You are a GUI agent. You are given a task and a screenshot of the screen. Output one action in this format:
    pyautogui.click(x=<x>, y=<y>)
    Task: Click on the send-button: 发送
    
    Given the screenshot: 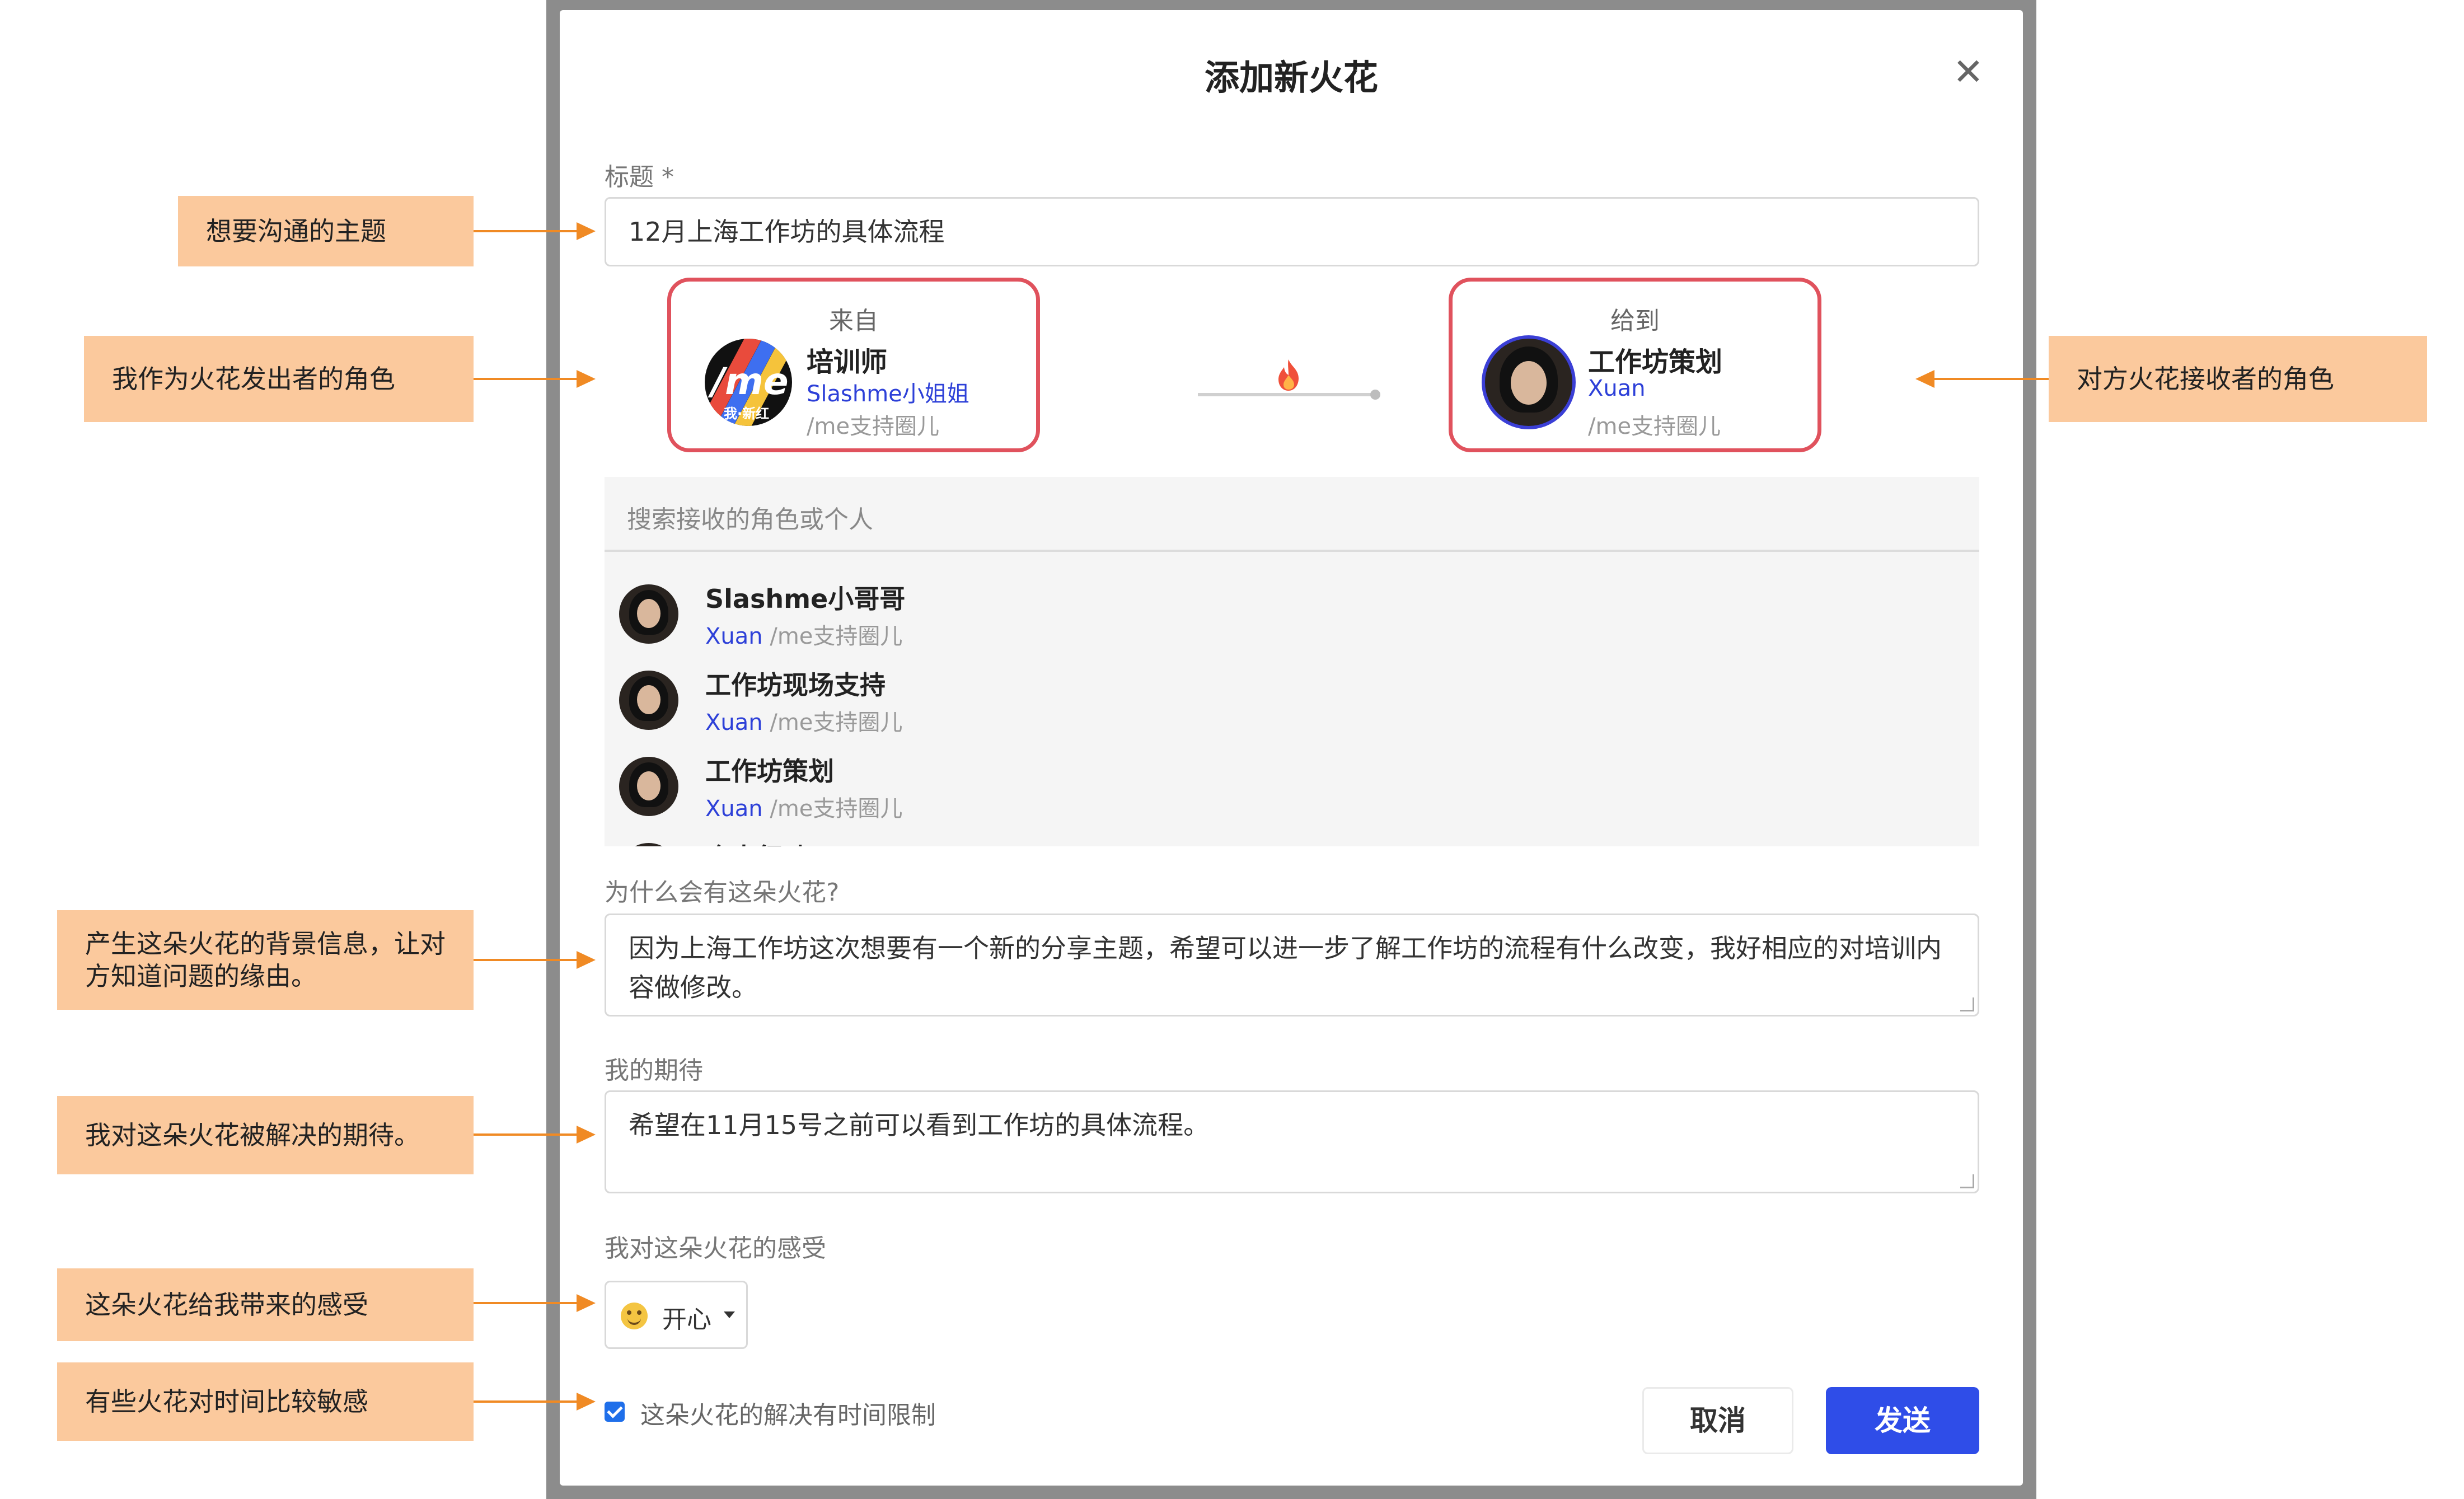 What is the action you would take?
    pyautogui.click(x=1902, y=1421)
    